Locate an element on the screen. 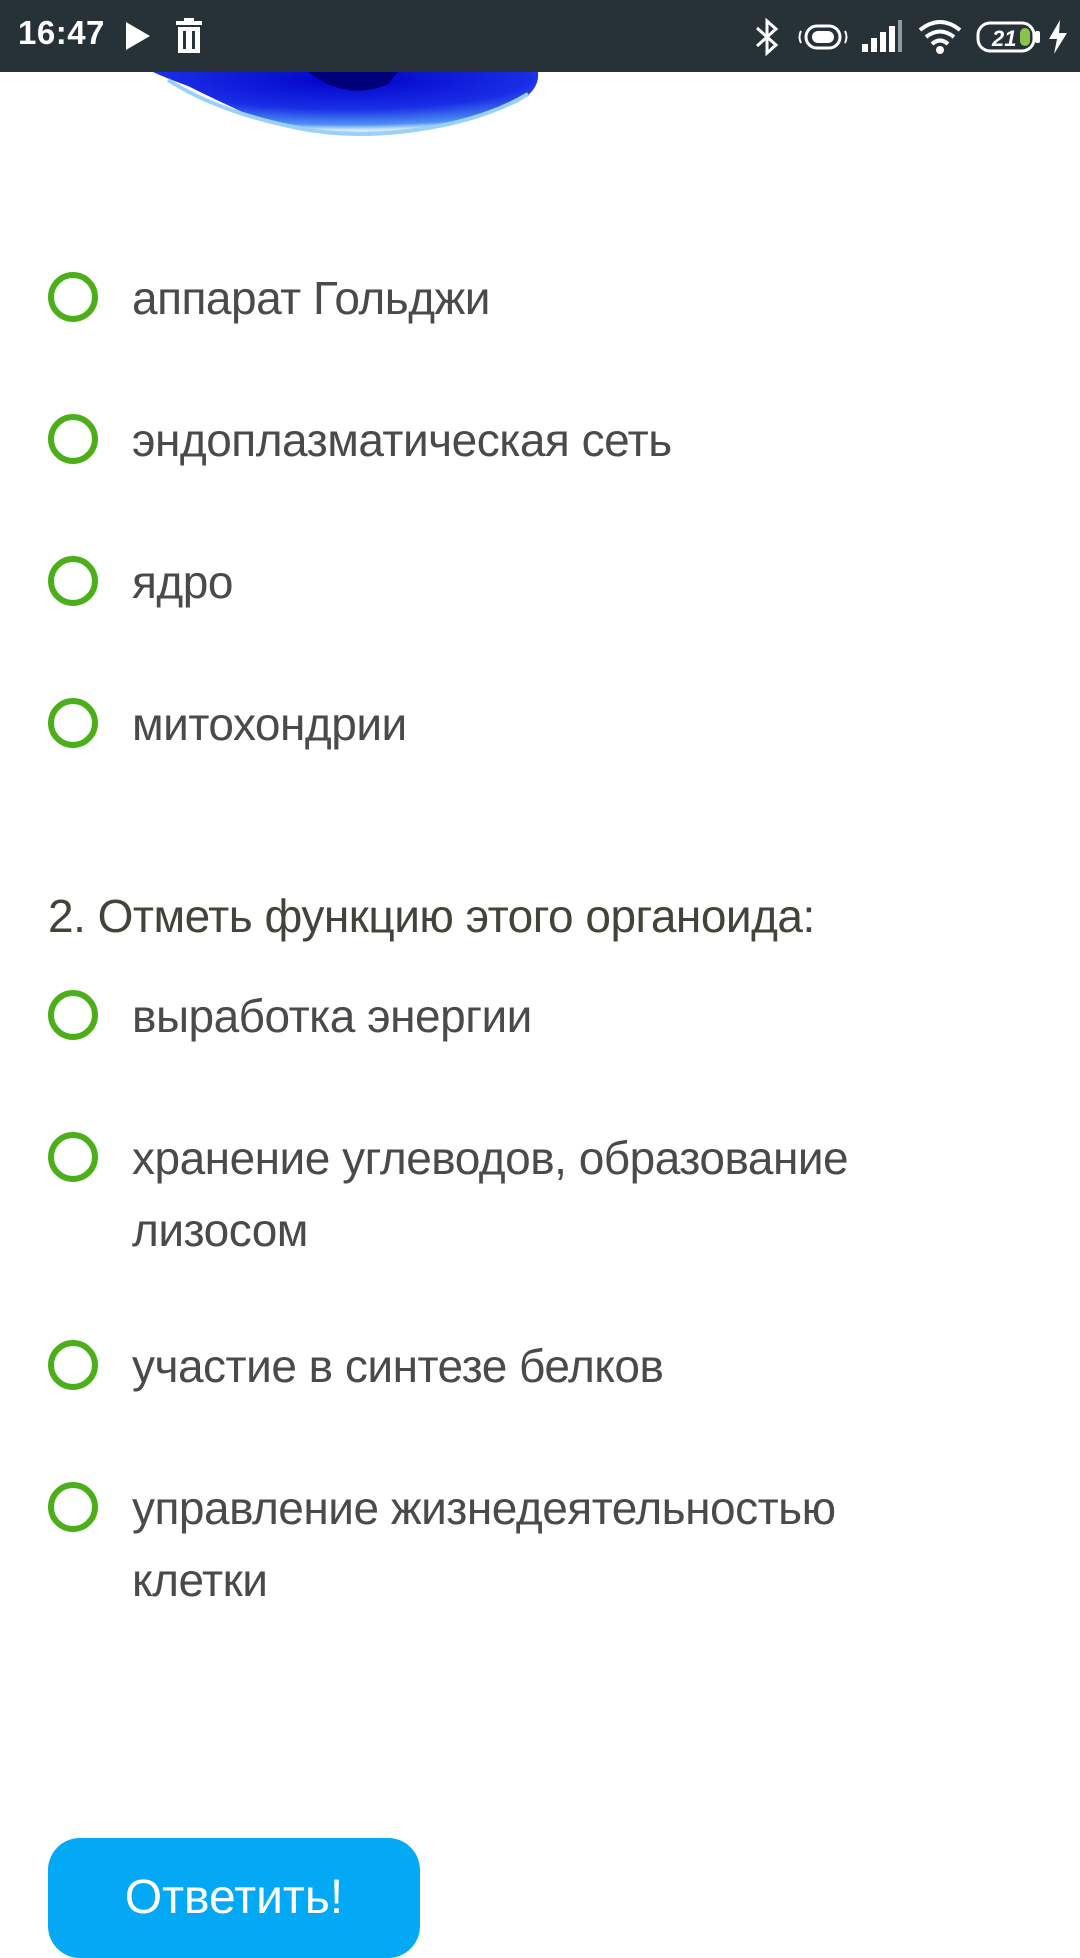 Image resolution: width=1080 pixels, height=1958 pixels. question2-option-protein: участие в синтезе белков is located at coordinates (548, 1366).